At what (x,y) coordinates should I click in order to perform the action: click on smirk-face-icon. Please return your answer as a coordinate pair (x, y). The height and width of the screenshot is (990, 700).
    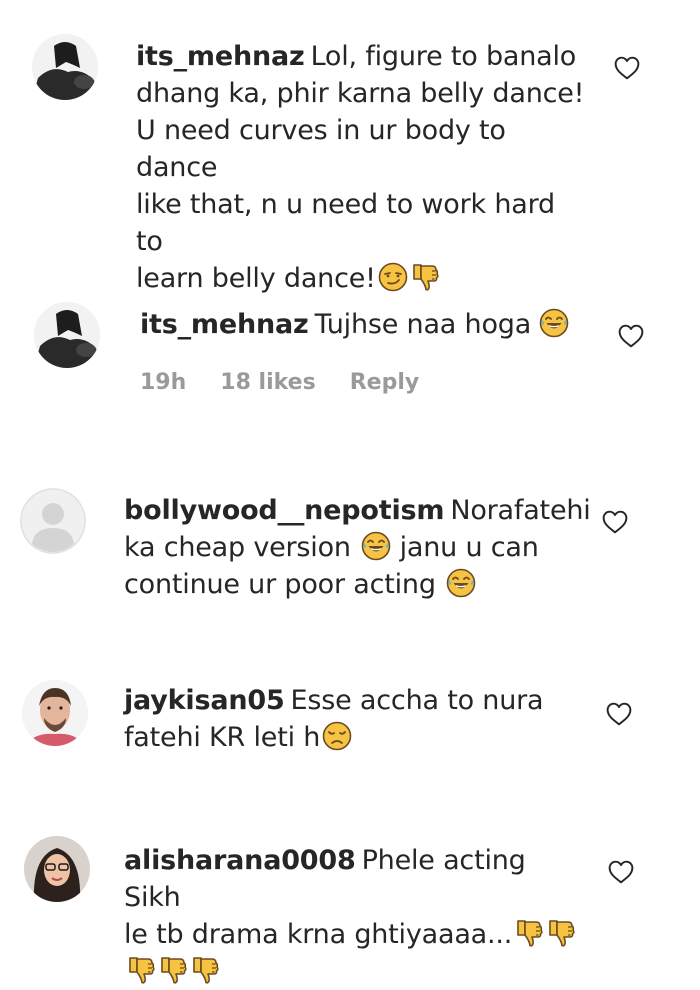
    Looking at the image, I should click on (393, 277).